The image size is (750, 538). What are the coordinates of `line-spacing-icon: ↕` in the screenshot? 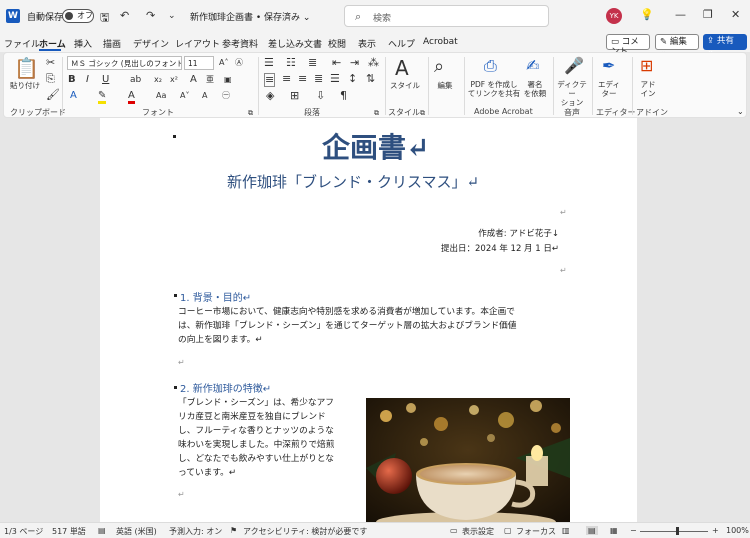 It's located at (352, 79).